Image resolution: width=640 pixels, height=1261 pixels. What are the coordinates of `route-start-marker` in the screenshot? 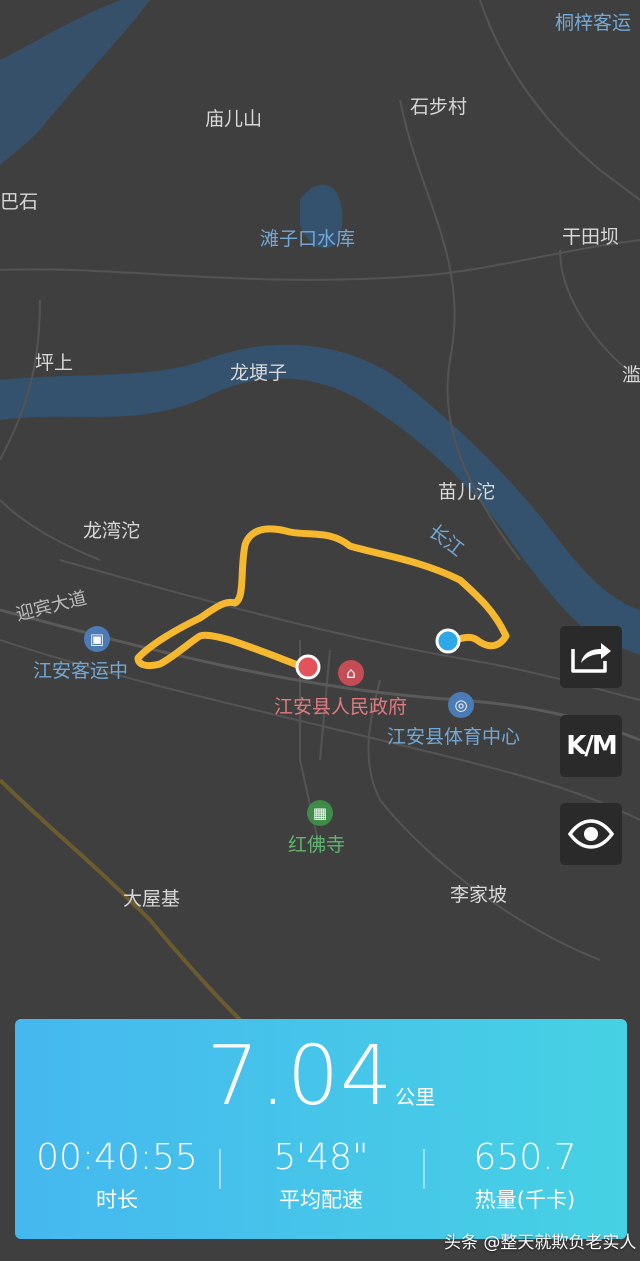 It's located at (448, 641).